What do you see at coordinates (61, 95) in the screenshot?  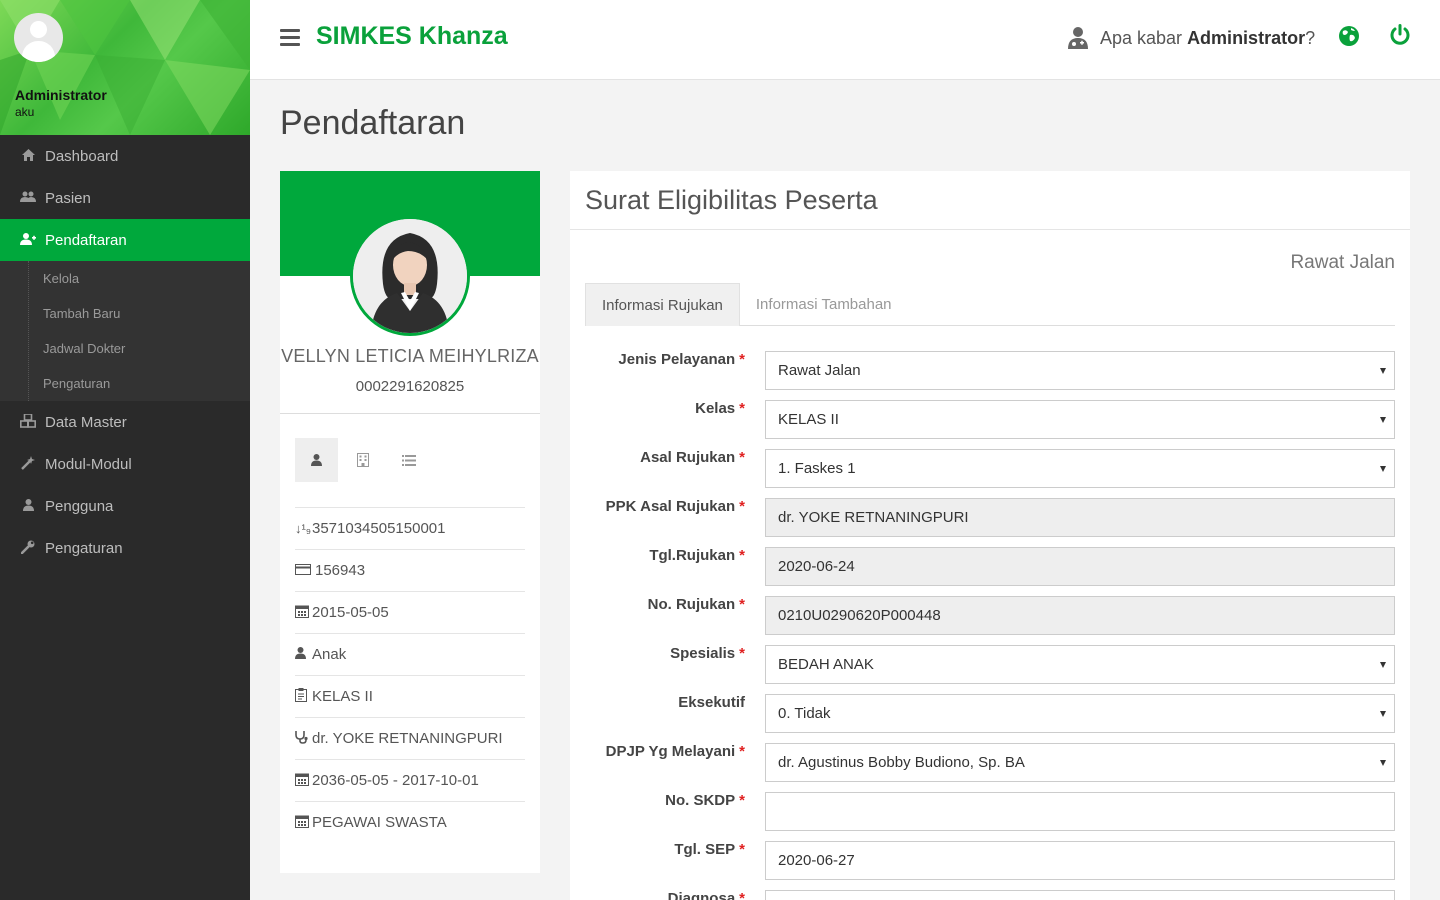 I see `sidebar-user-name: Administrator` at bounding box center [61, 95].